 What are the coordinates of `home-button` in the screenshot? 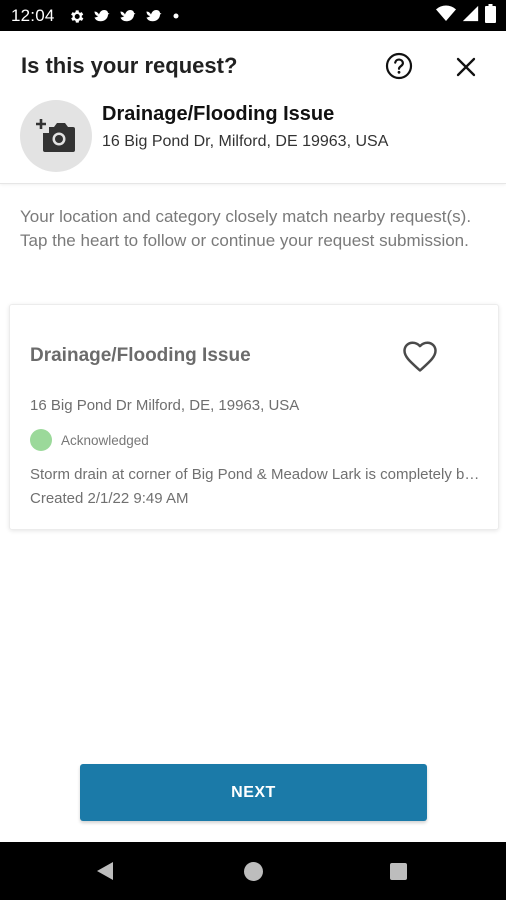 It's located at (253, 871).